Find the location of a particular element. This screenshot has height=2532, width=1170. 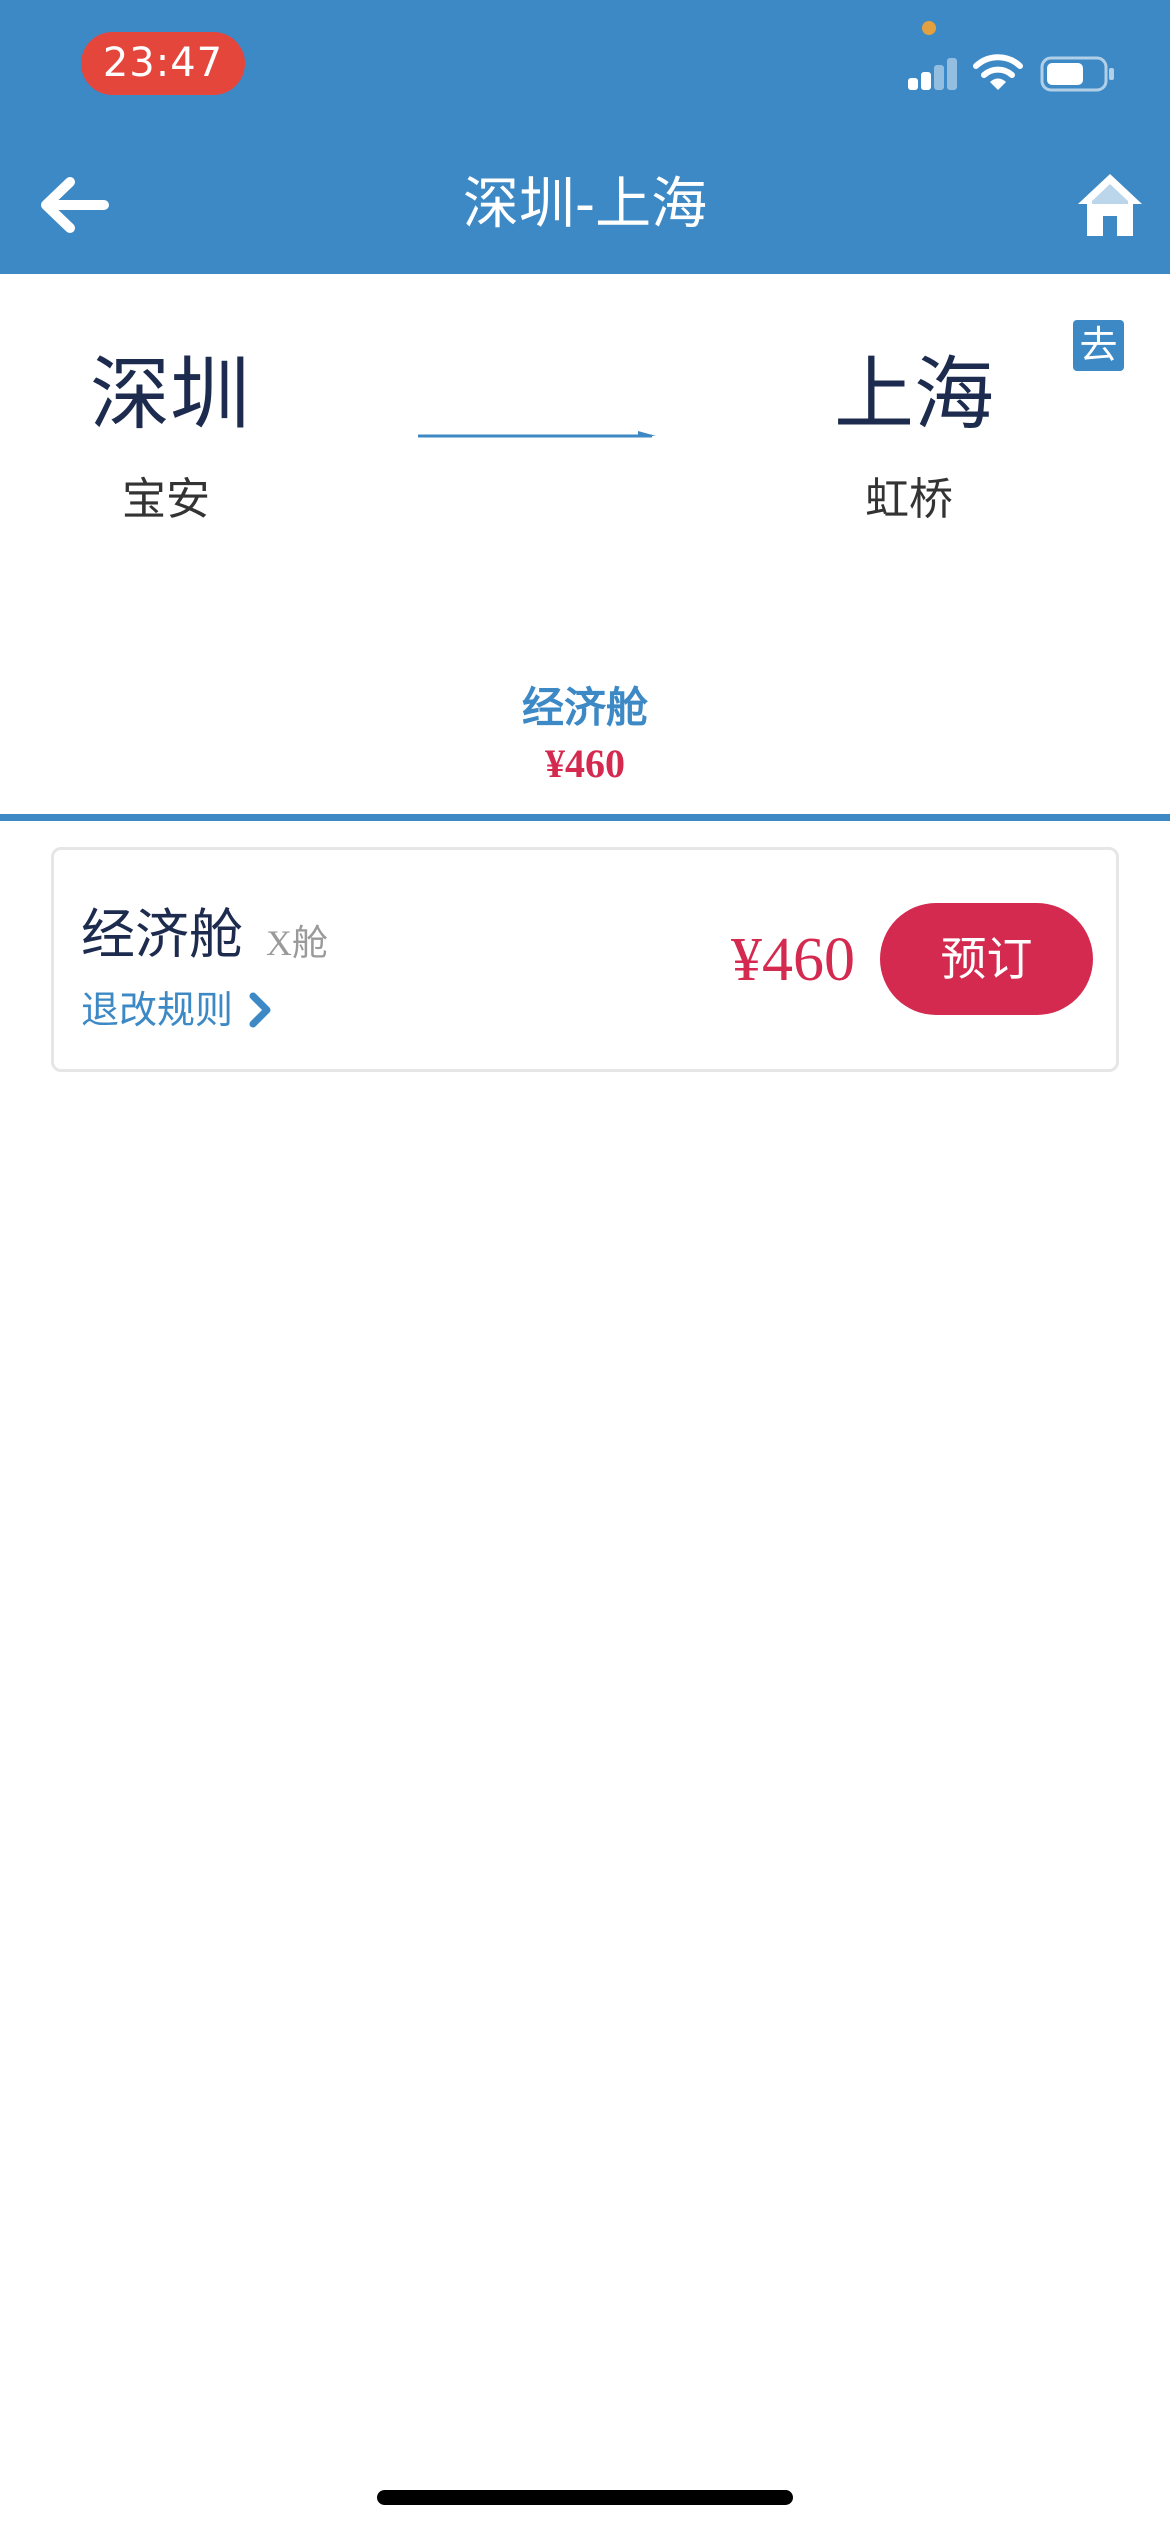

home-indicator is located at coordinates (585, 2497).